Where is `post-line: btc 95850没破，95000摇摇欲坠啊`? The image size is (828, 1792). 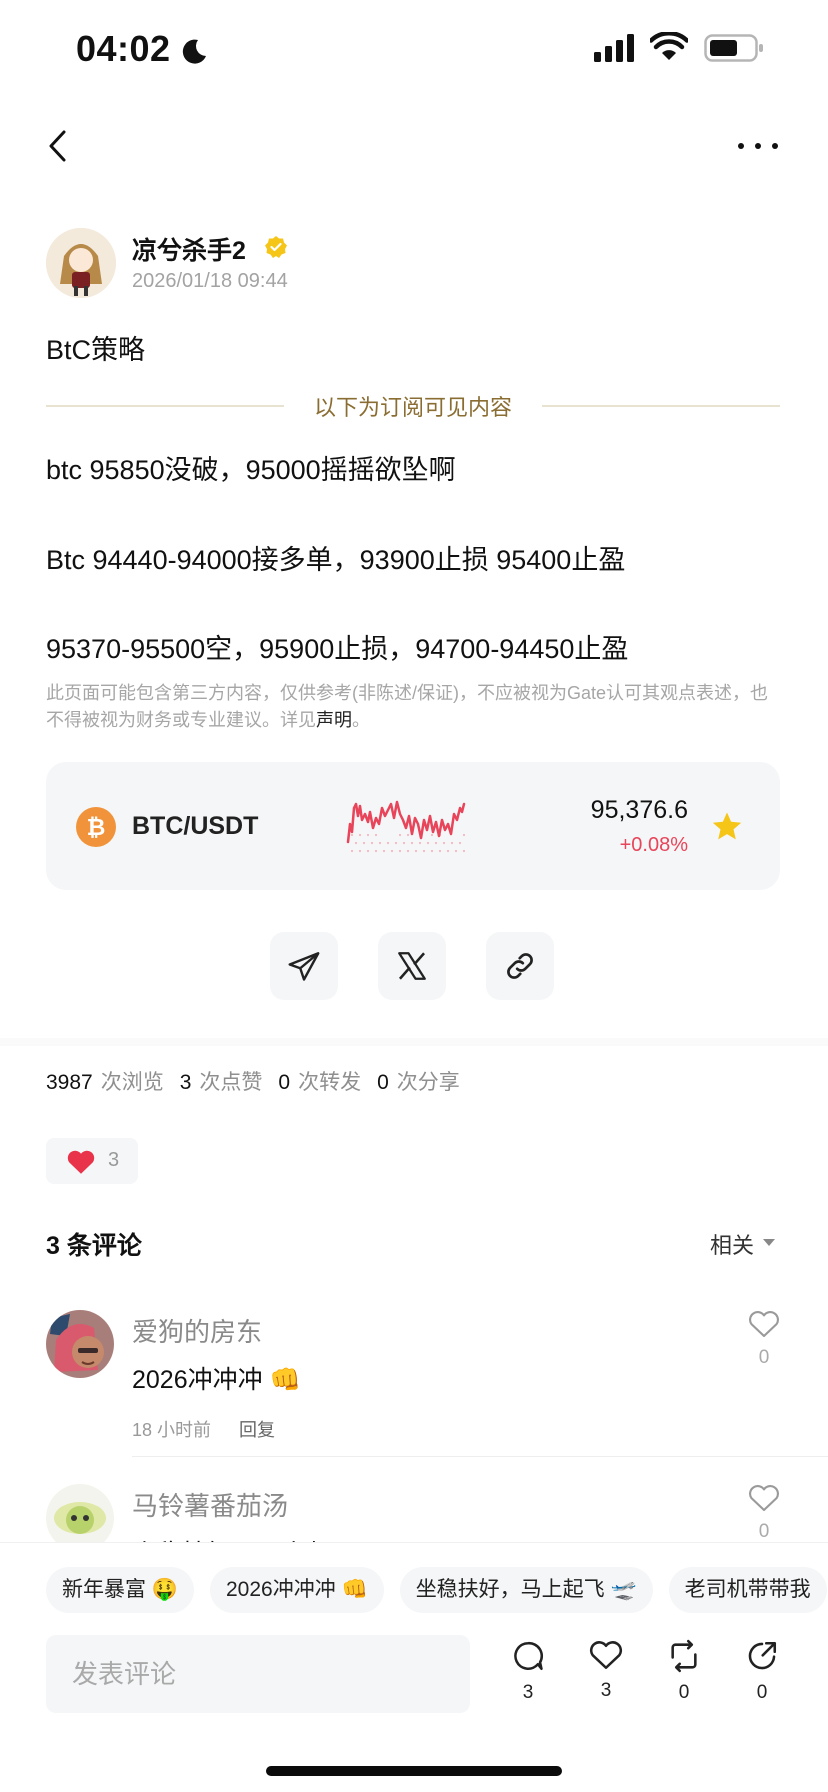
post-line: btc 95850没破，95000摇摇欲坠啊 is located at coordinates (251, 470).